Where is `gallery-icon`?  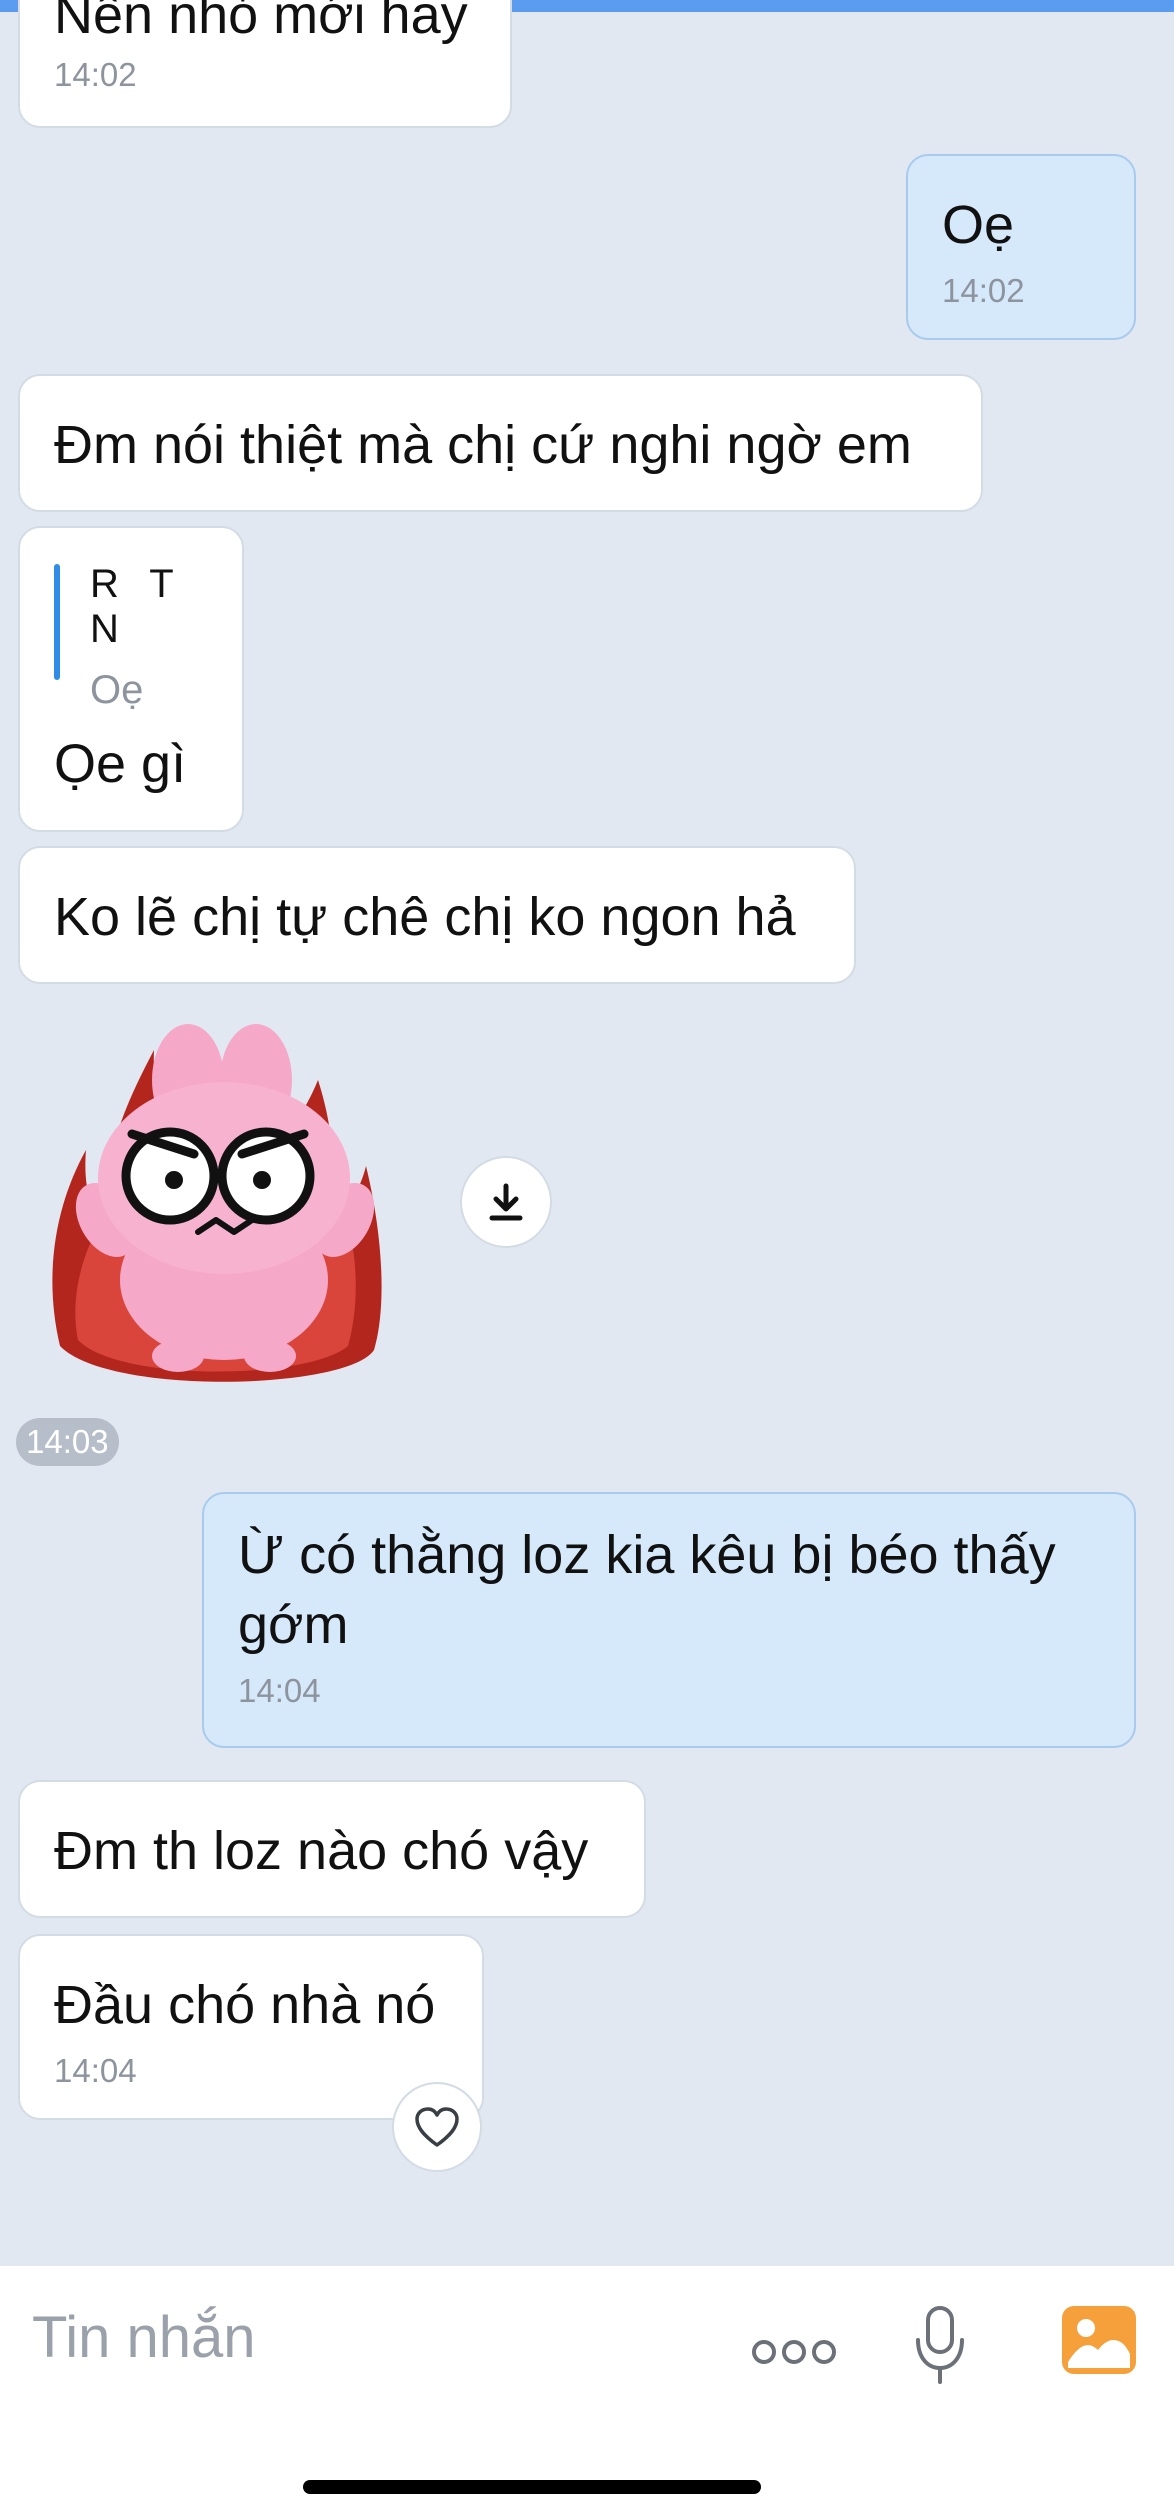 gallery-icon is located at coordinates (1099, 2340).